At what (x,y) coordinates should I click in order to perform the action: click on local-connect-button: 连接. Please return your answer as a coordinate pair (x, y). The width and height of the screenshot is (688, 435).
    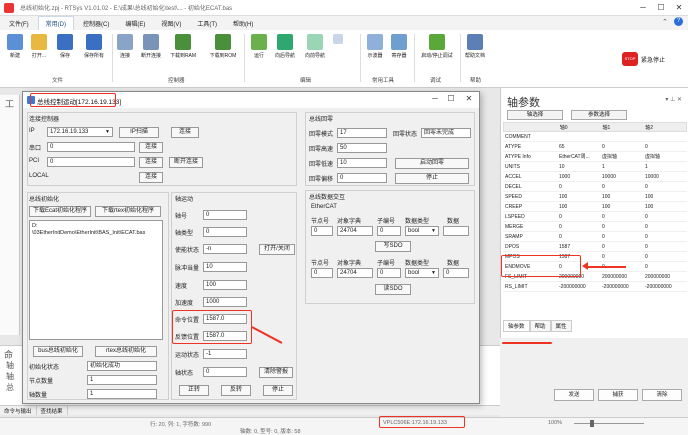
    Looking at the image, I should click on (151, 177).